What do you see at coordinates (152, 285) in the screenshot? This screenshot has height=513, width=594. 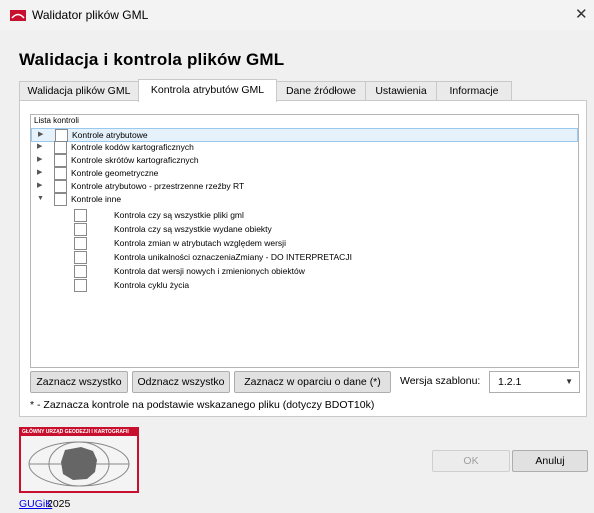 I see `child-label: Kontrola cyklu życia` at bounding box center [152, 285].